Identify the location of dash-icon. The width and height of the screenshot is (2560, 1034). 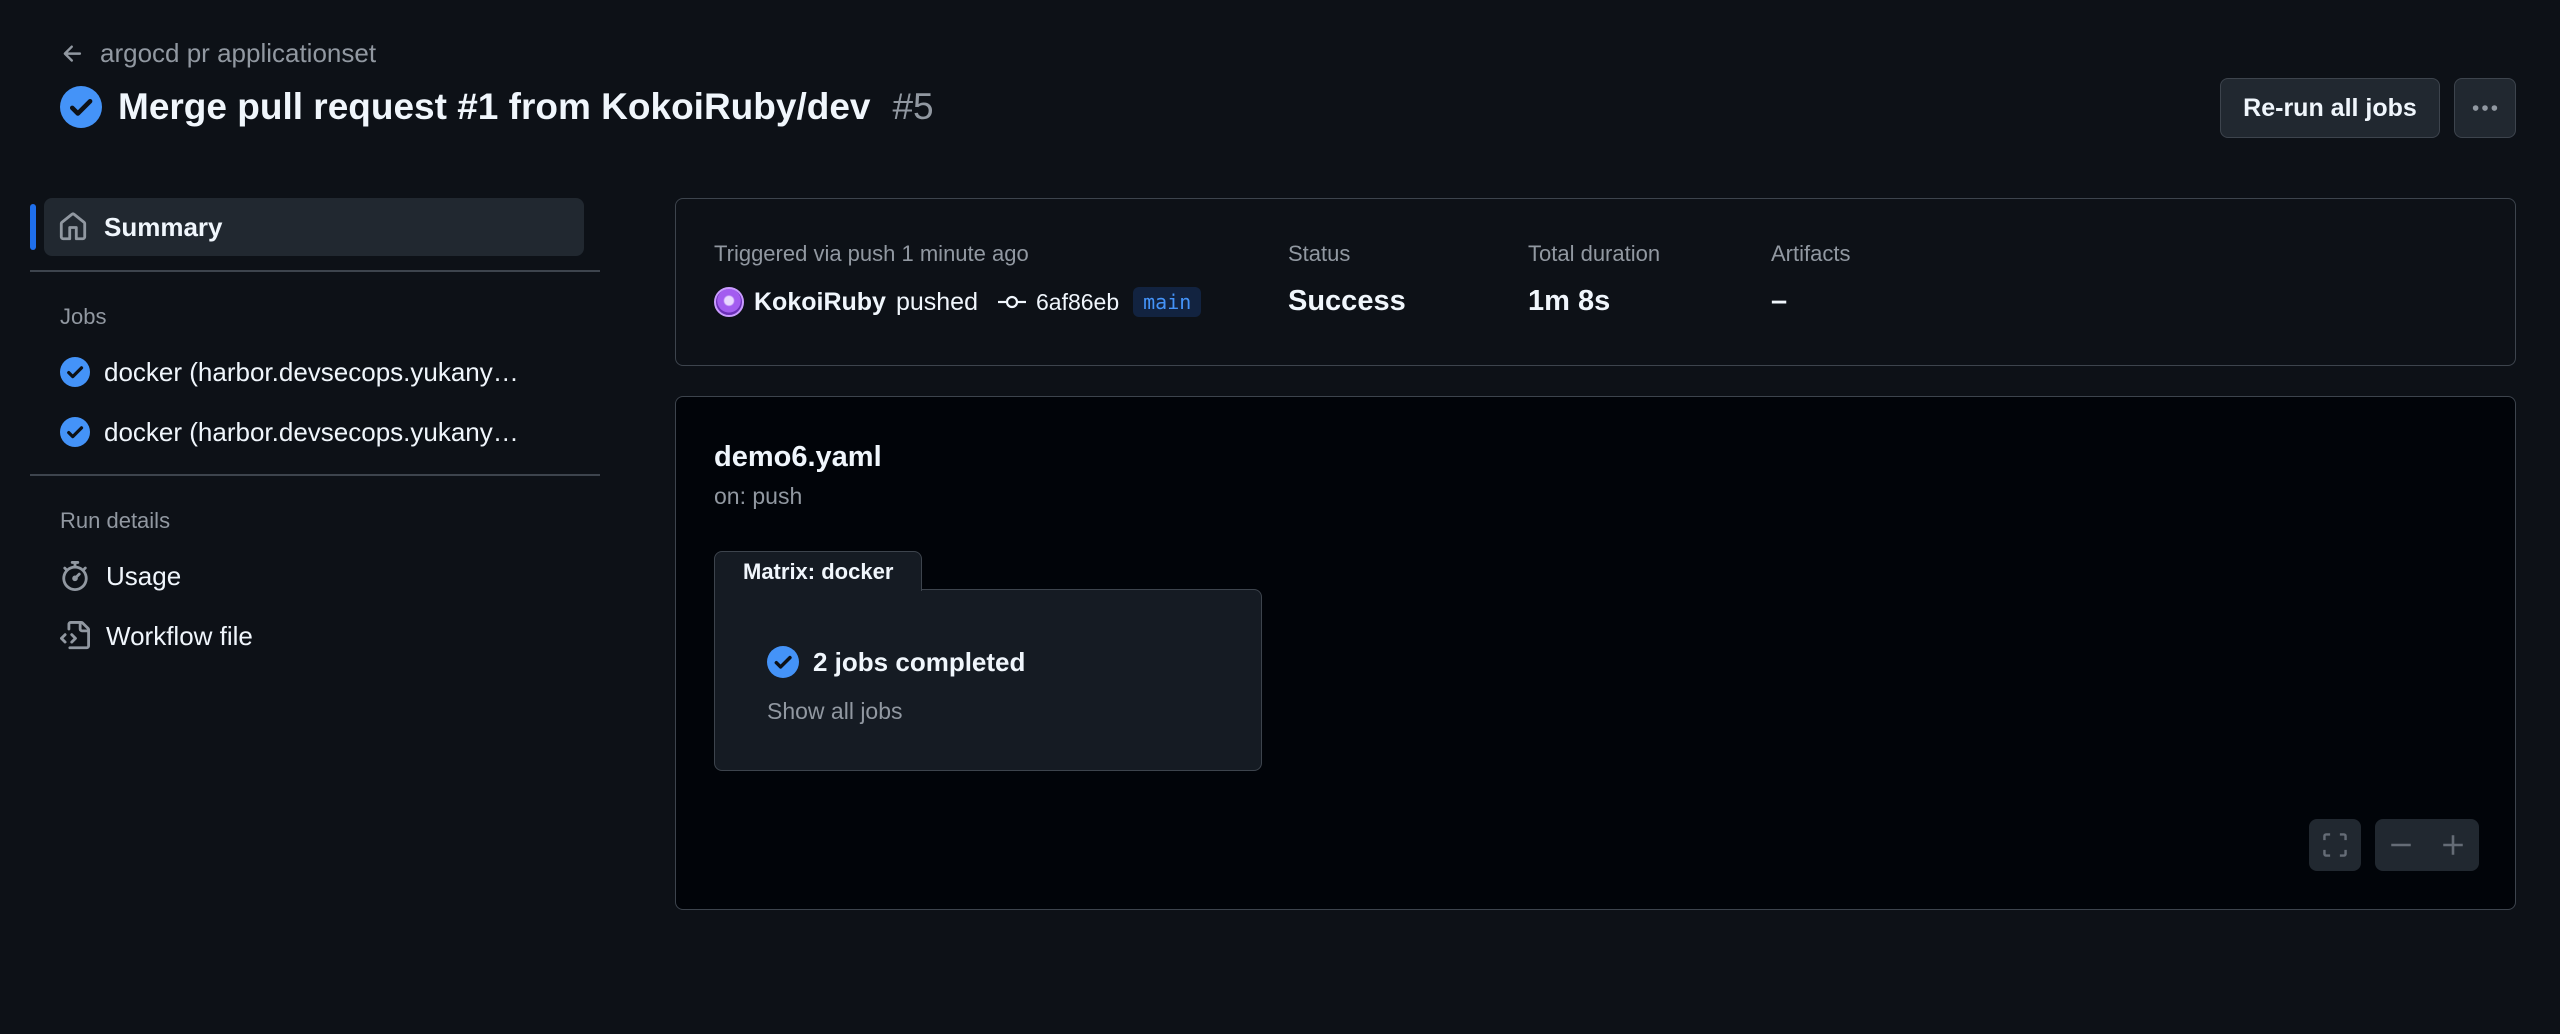
(2401, 845).